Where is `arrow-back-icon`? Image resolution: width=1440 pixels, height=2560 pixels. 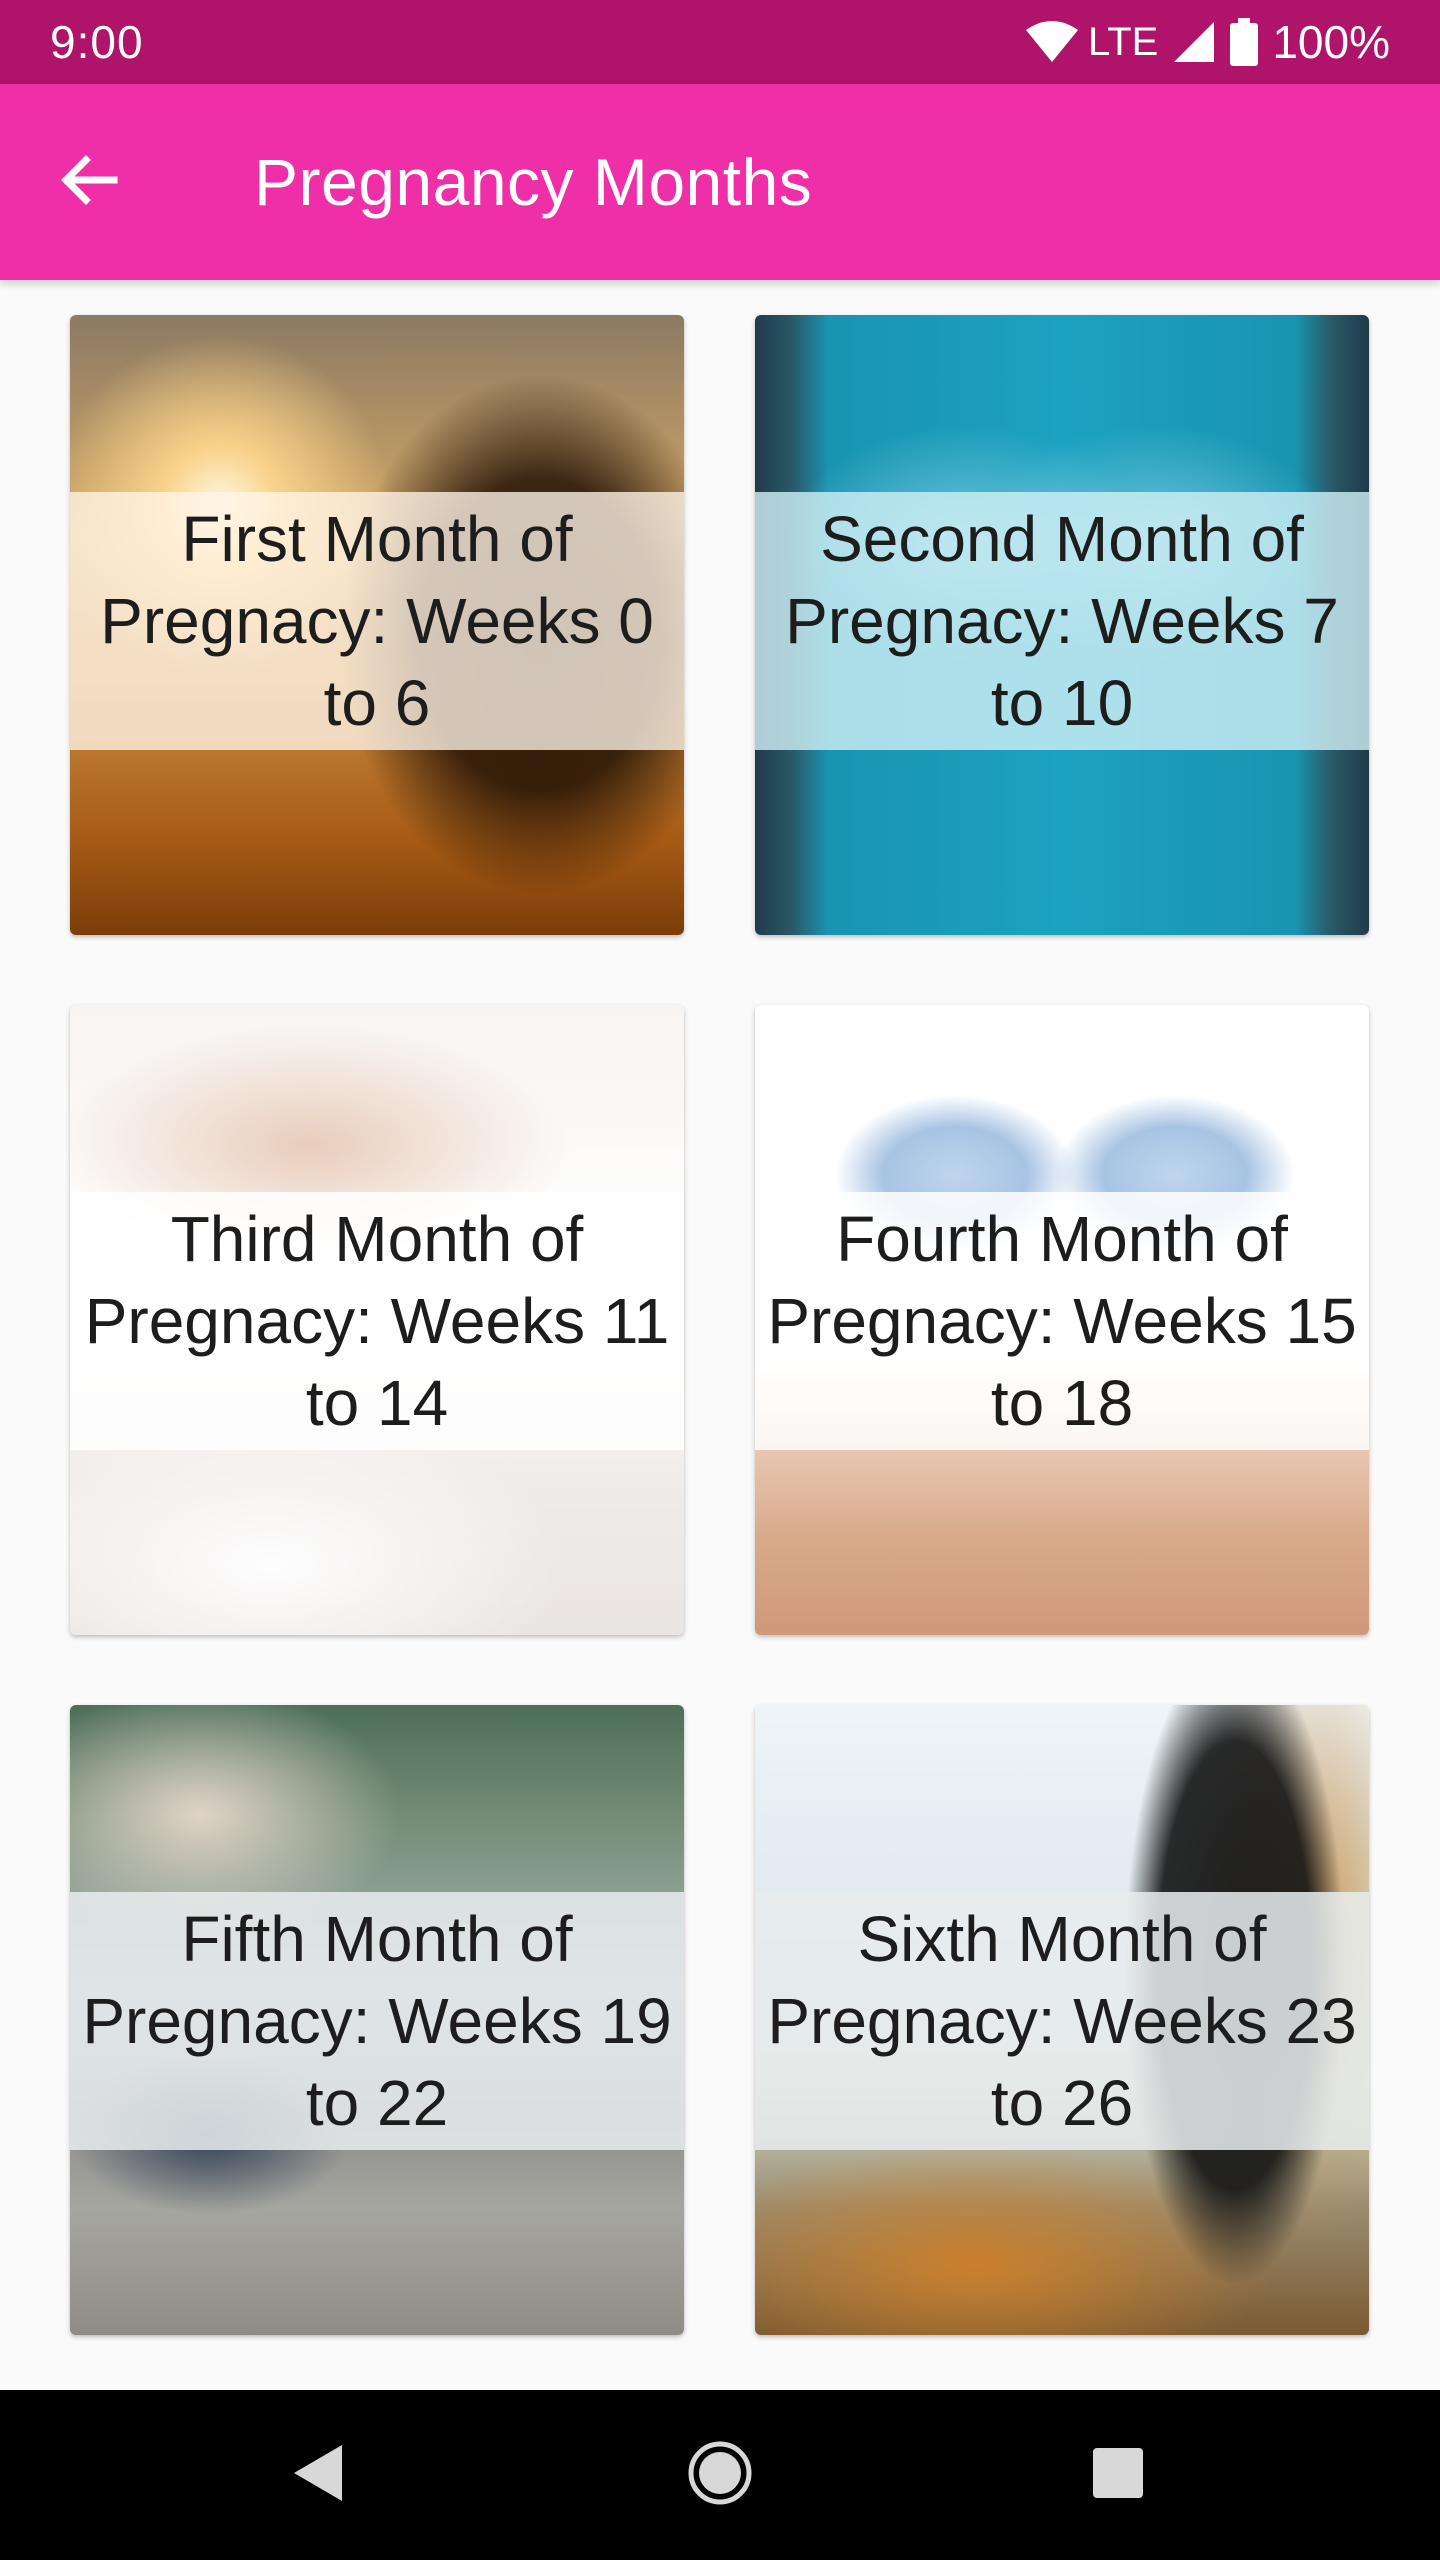 arrow-back-icon is located at coordinates (88, 182).